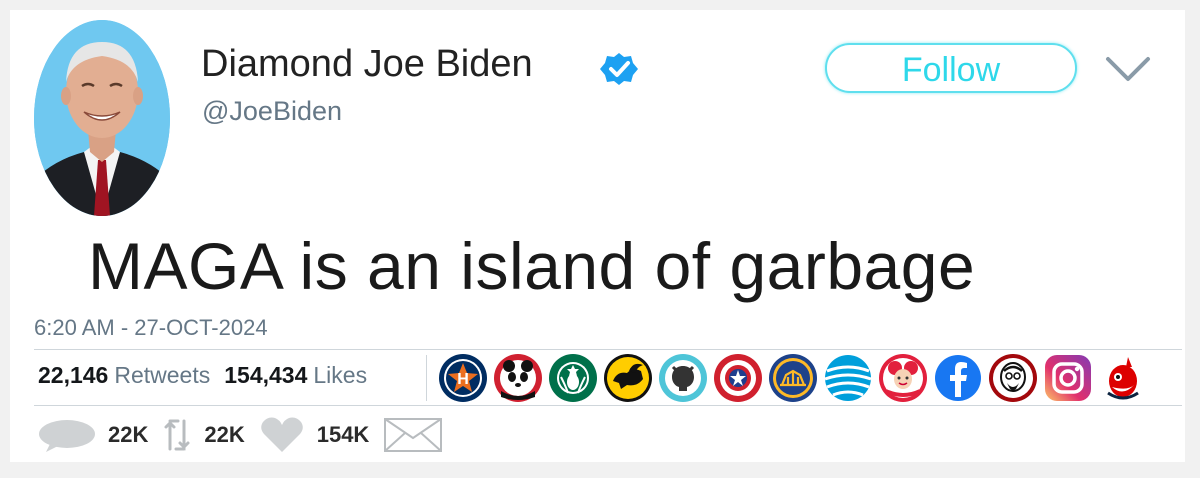  What do you see at coordinates (683, 378) in the screenshot?
I see `github-logo` at bounding box center [683, 378].